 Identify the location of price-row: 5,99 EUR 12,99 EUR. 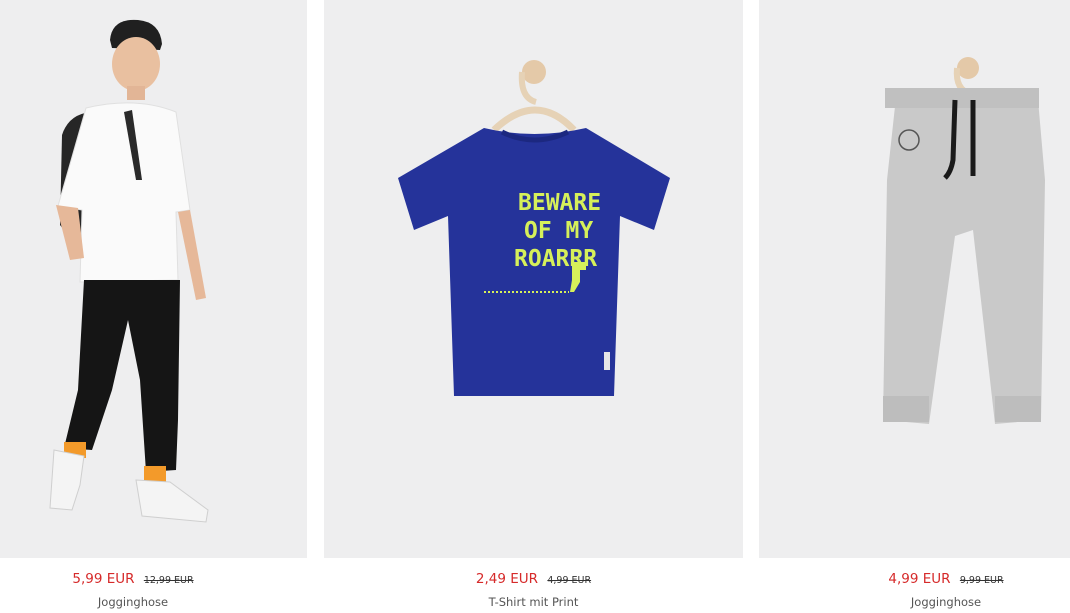
(134, 580).